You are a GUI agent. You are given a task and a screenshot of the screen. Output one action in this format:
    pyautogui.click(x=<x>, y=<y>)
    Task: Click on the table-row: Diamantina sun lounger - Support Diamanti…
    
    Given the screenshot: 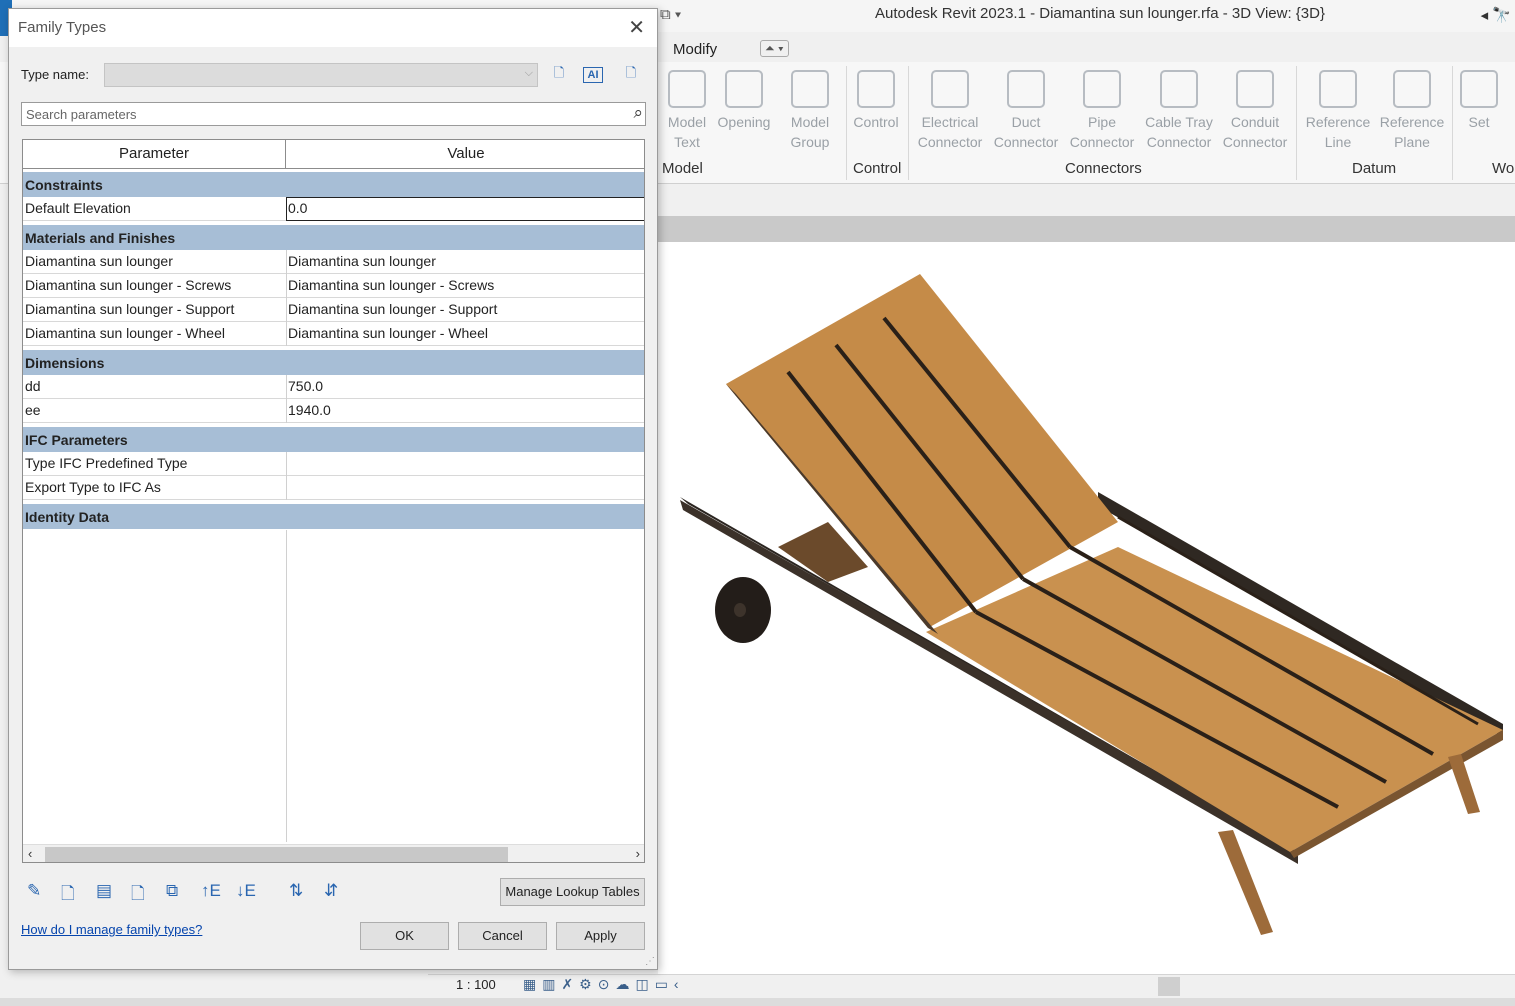 What is the action you would take?
    pyautogui.click(x=333, y=310)
    